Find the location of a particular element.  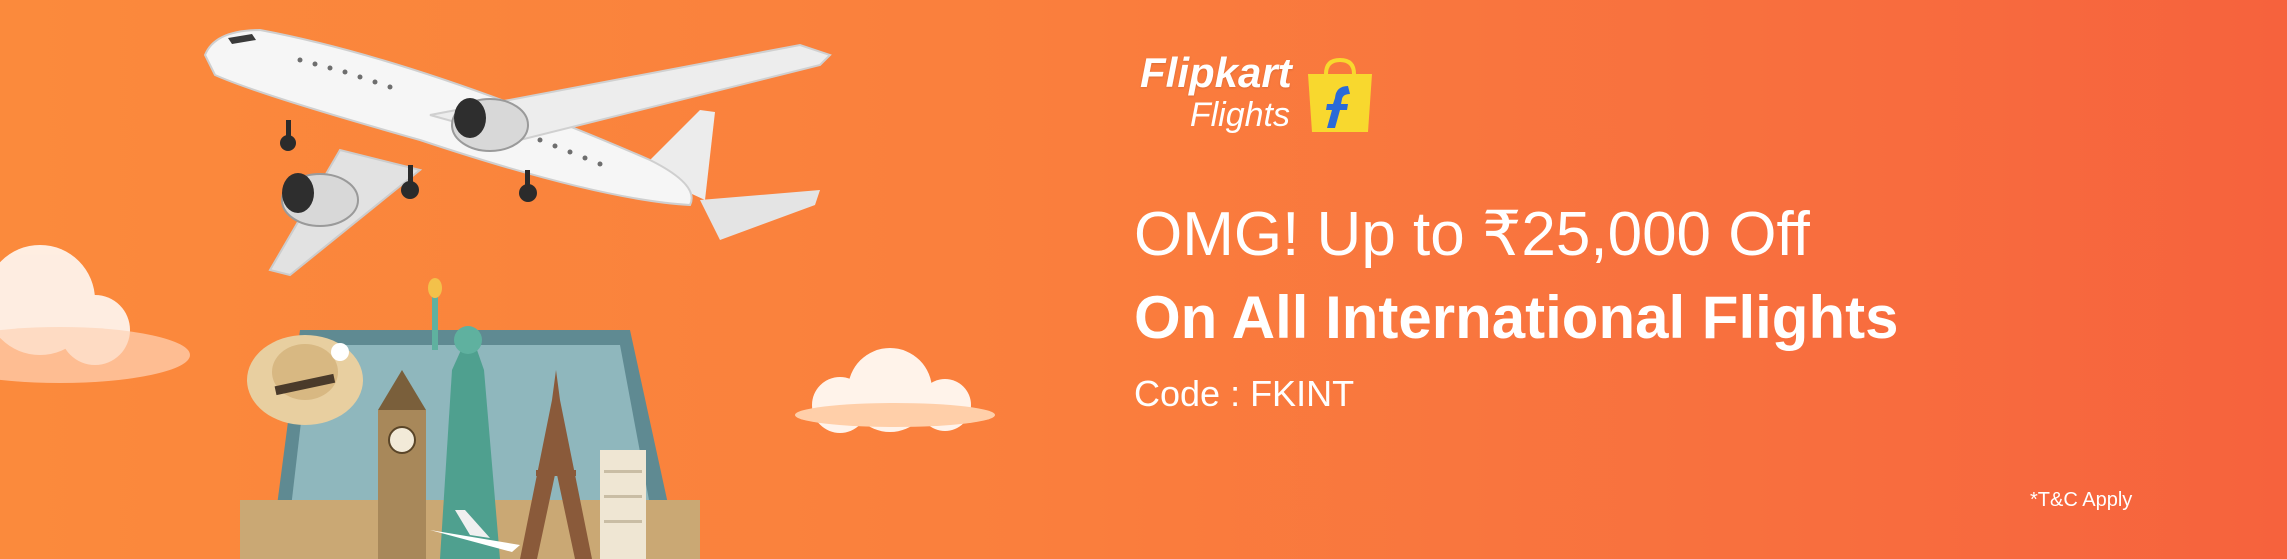

airplane-icon is located at coordinates (517, 152).